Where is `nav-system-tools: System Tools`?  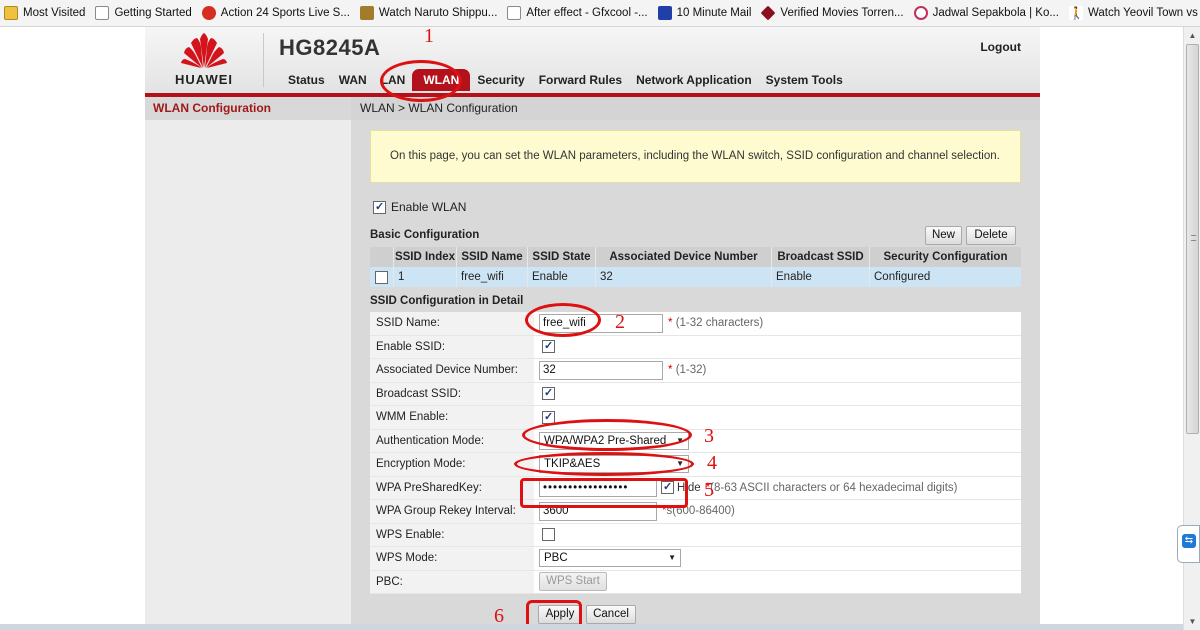
nav-system-tools: System Tools is located at coordinates (804, 80).